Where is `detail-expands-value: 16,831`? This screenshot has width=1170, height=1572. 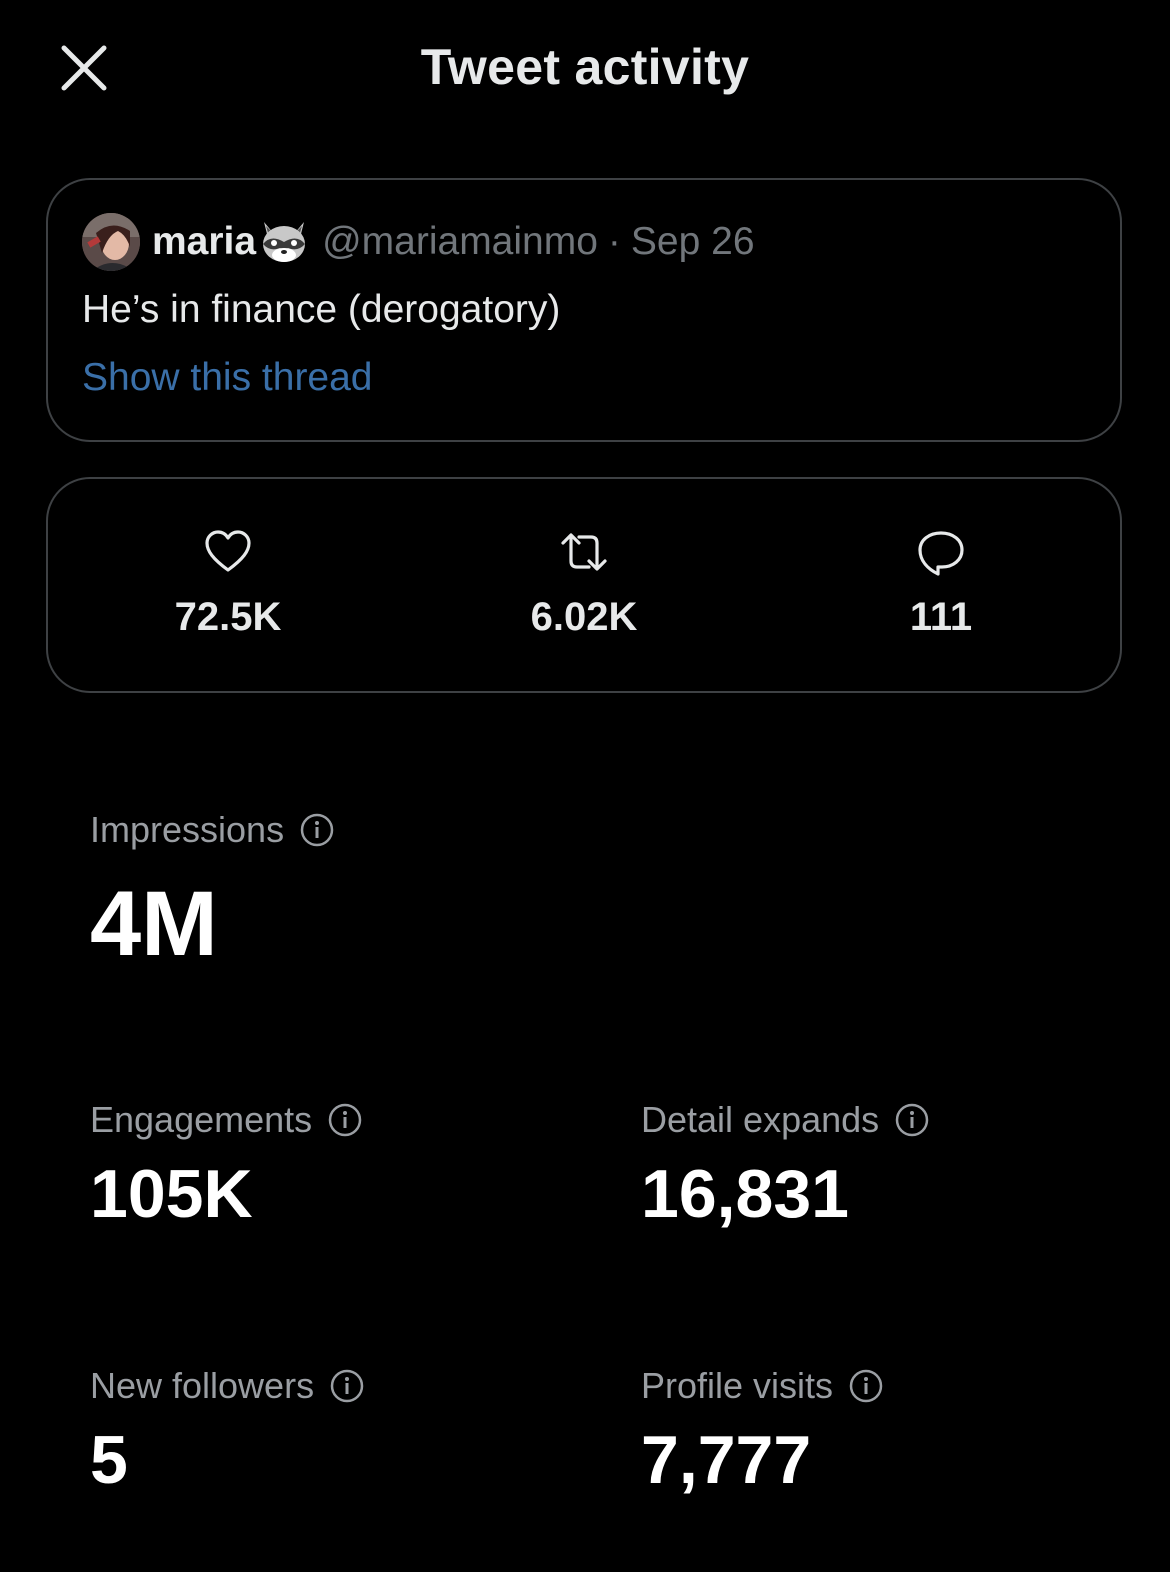 detail-expands-value: 16,831 is located at coordinates (745, 1194).